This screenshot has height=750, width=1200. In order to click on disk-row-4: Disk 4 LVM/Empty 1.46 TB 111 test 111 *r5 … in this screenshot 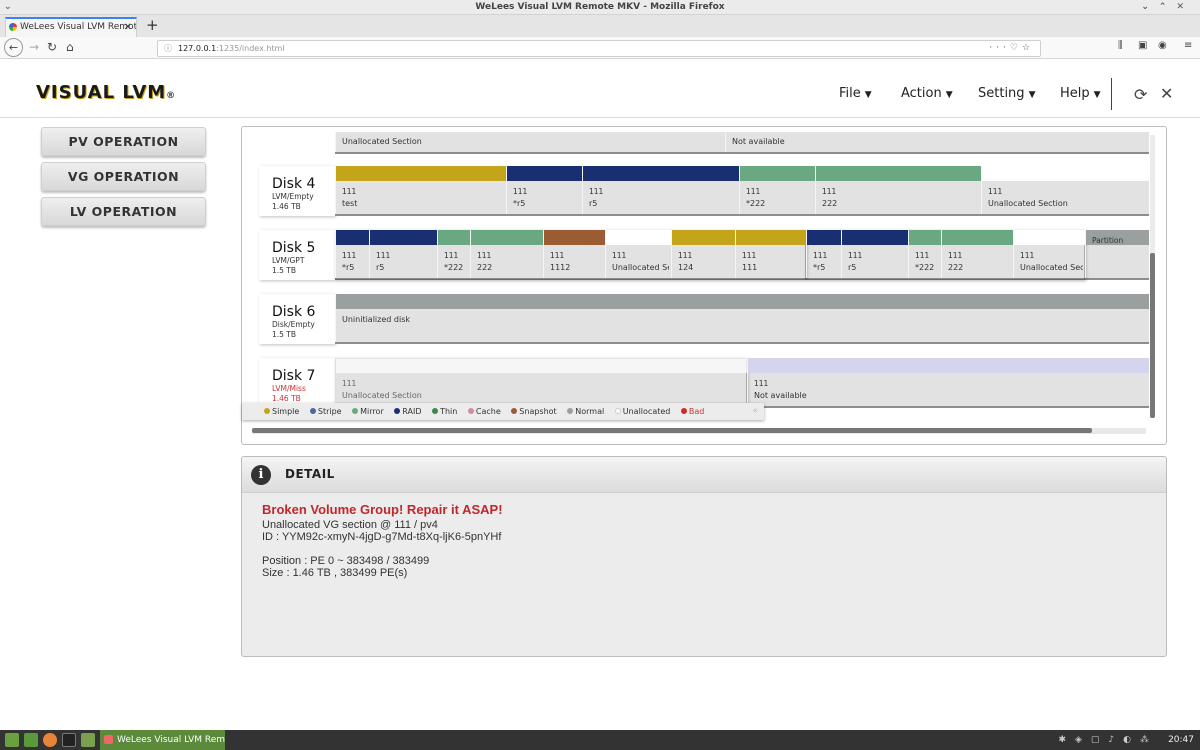, I will do `click(704, 191)`.